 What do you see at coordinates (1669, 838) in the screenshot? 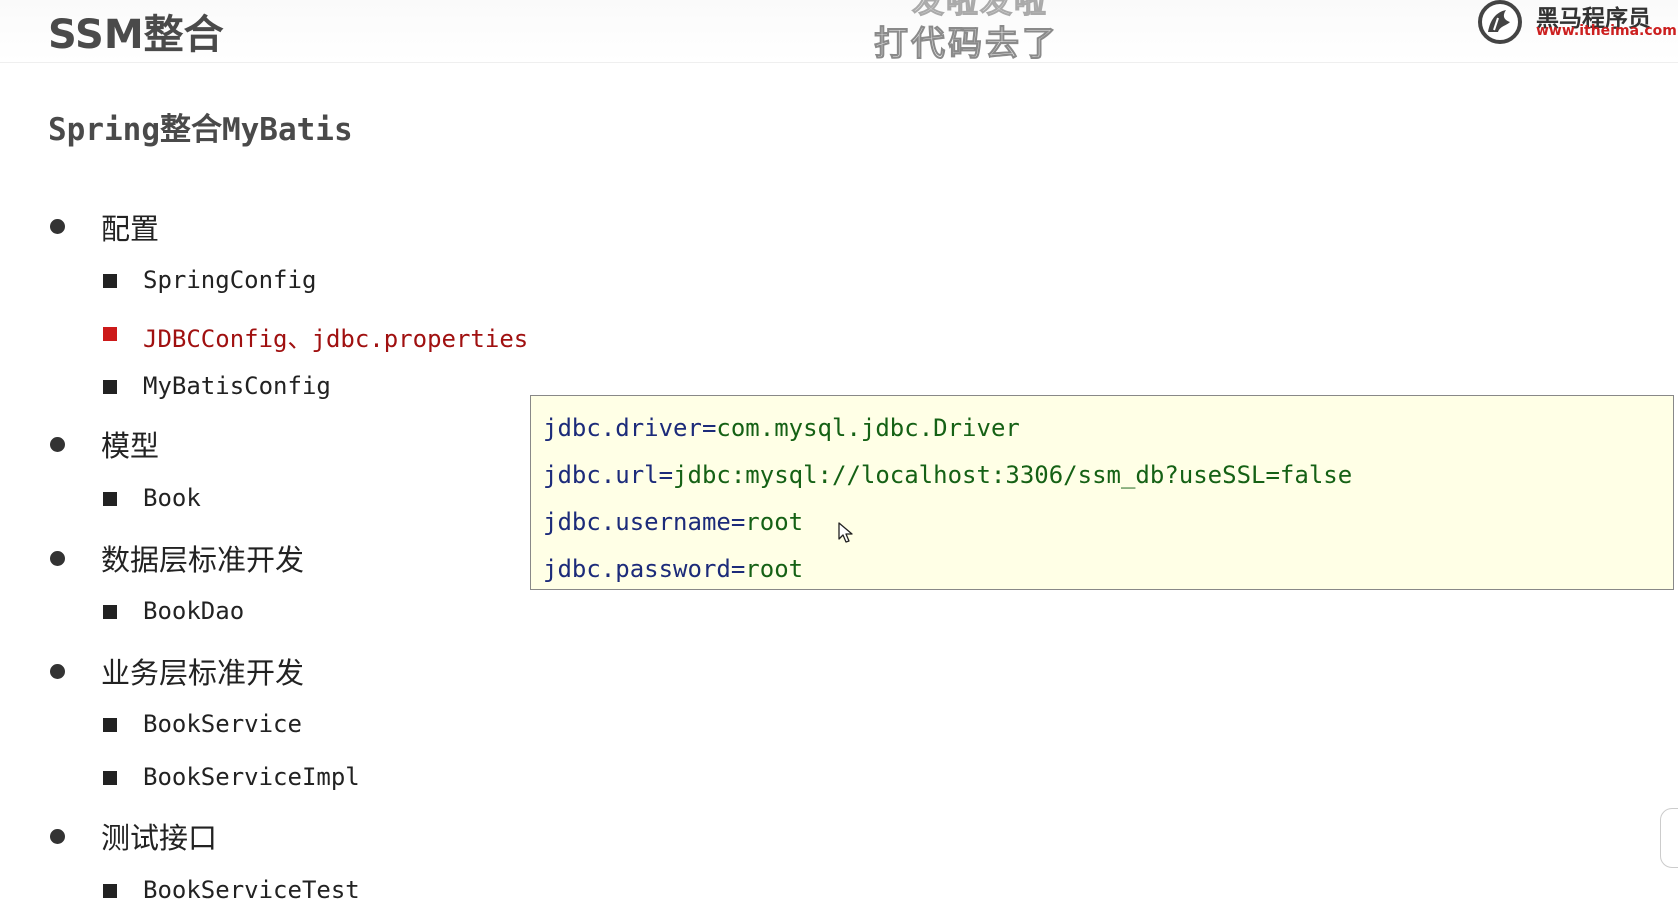
I see `side-panel-tab` at bounding box center [1669, 838].